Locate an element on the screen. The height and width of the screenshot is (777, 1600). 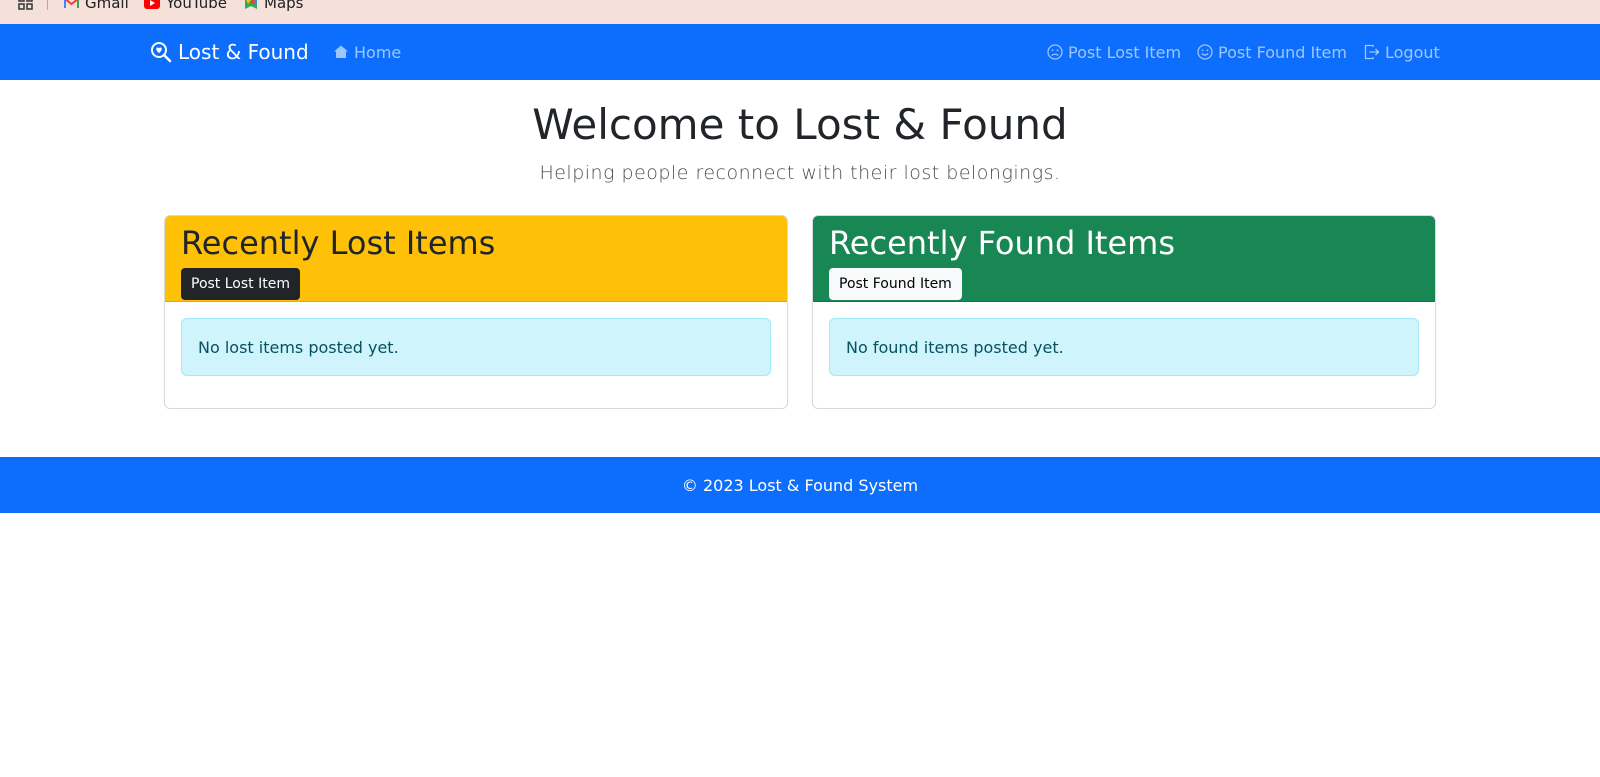
nav-post-lost-label: Post Lost Item is located at coordinates (1125, 52).